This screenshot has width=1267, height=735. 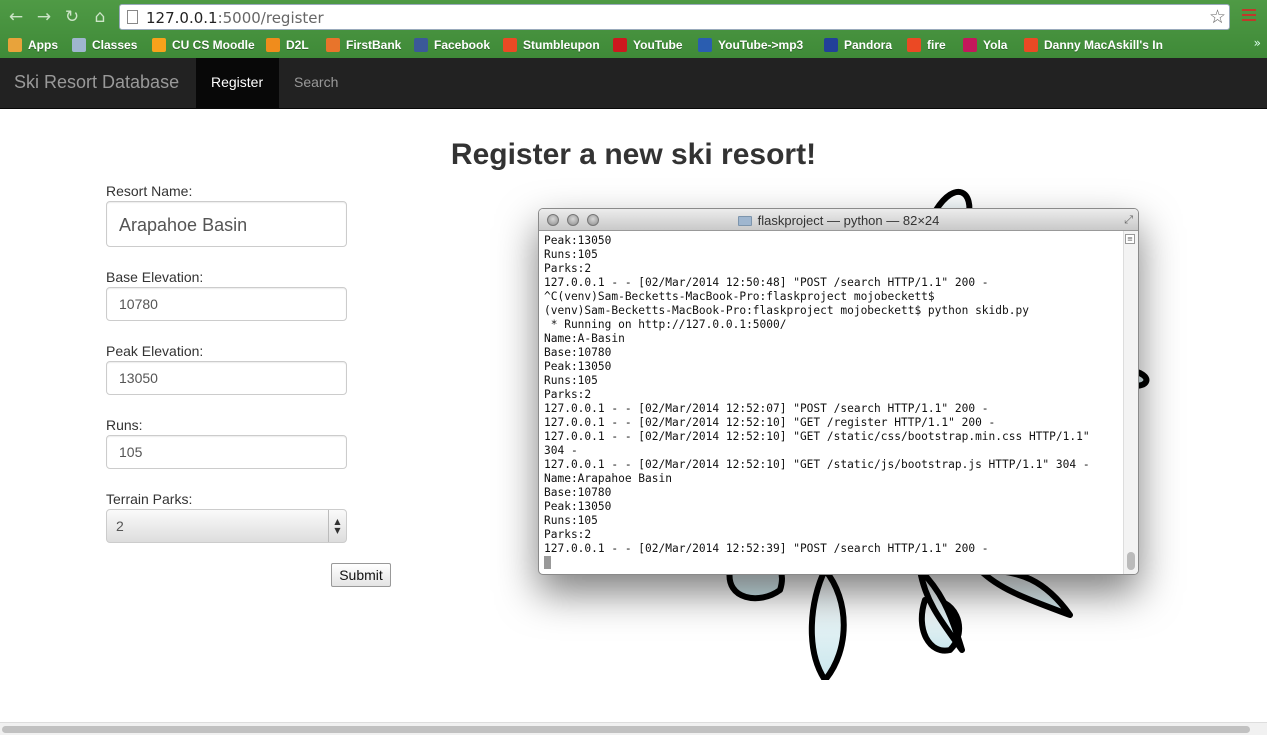 What do you see at coordinates (316, 82) in the screenshot?
I see `nav-search: Search` at bounding box center [316, 82].